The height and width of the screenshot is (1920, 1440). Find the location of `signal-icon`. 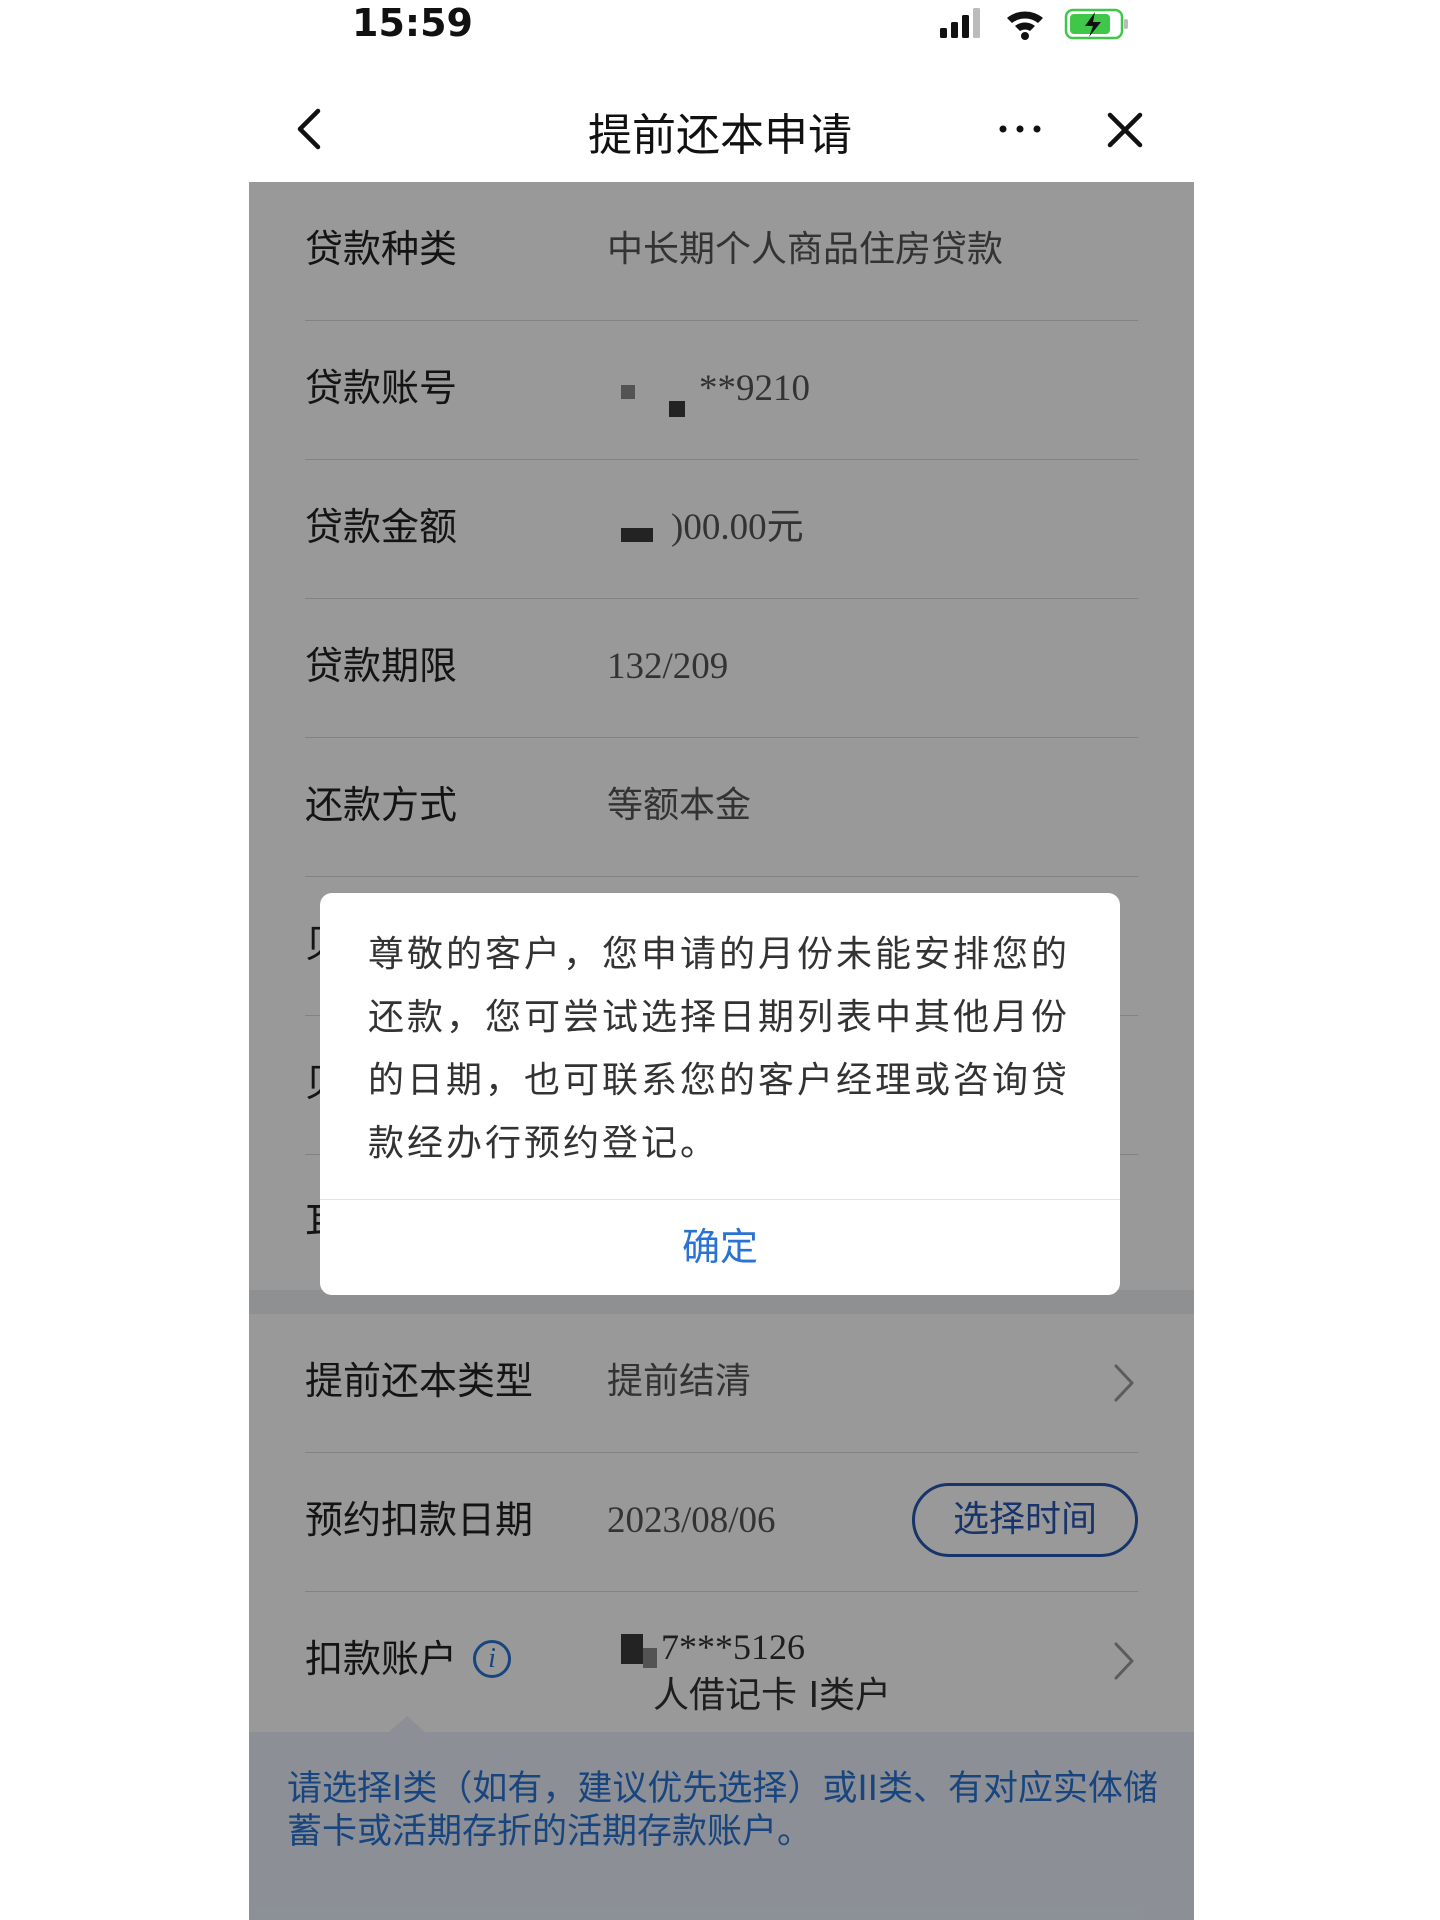

signal-icon is located at coordinates (960, 23).